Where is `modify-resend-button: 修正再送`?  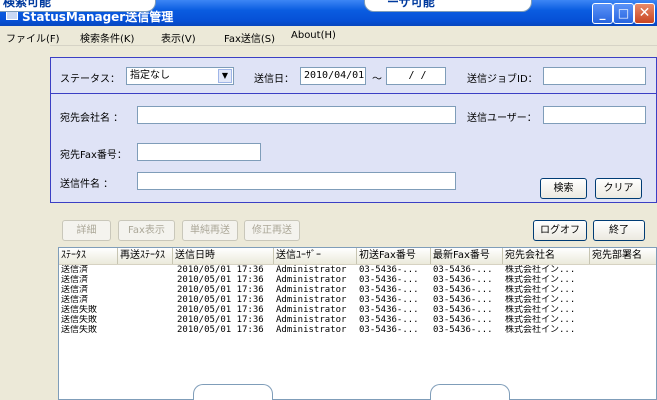 modify-resend-button: 修正再送 is located at coordinates (272, 230).